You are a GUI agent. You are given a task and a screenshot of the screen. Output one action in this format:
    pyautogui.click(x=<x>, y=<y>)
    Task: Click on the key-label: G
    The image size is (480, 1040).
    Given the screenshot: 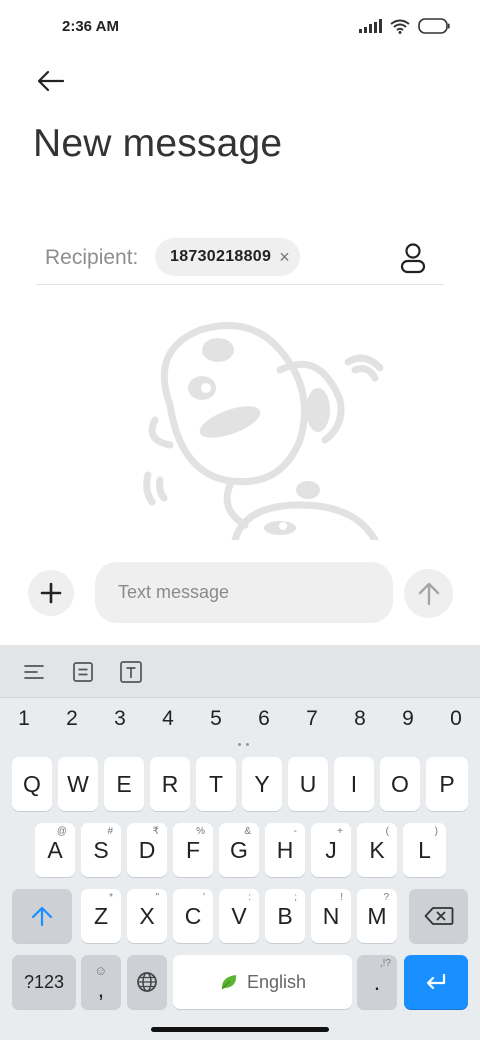 What is the action you would take?
    pyautogui.click(x=239, y=849)
    